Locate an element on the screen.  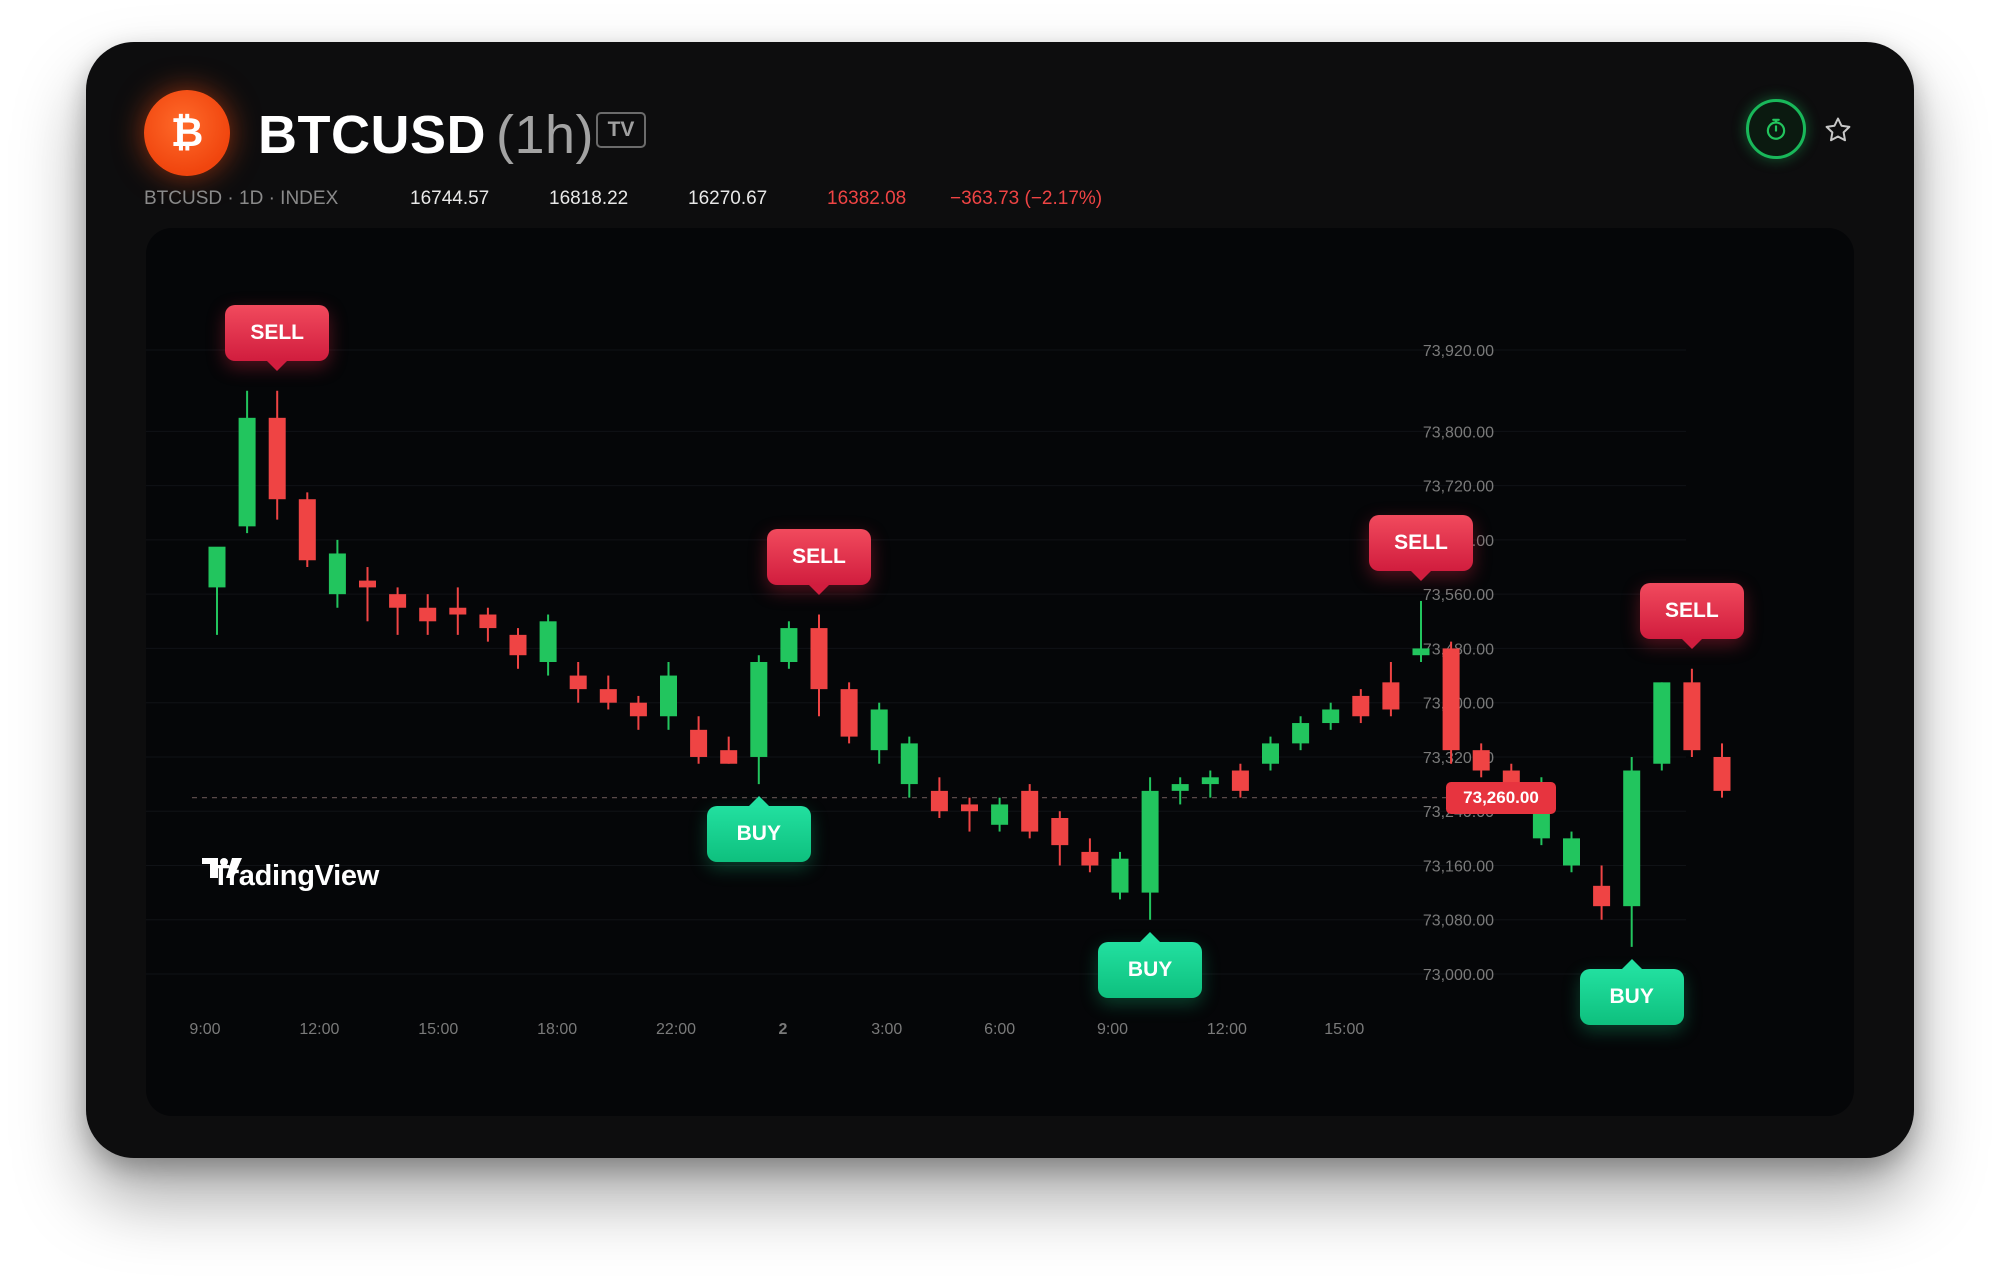
interval-label: (1h) is located at coordinates (545, 135).